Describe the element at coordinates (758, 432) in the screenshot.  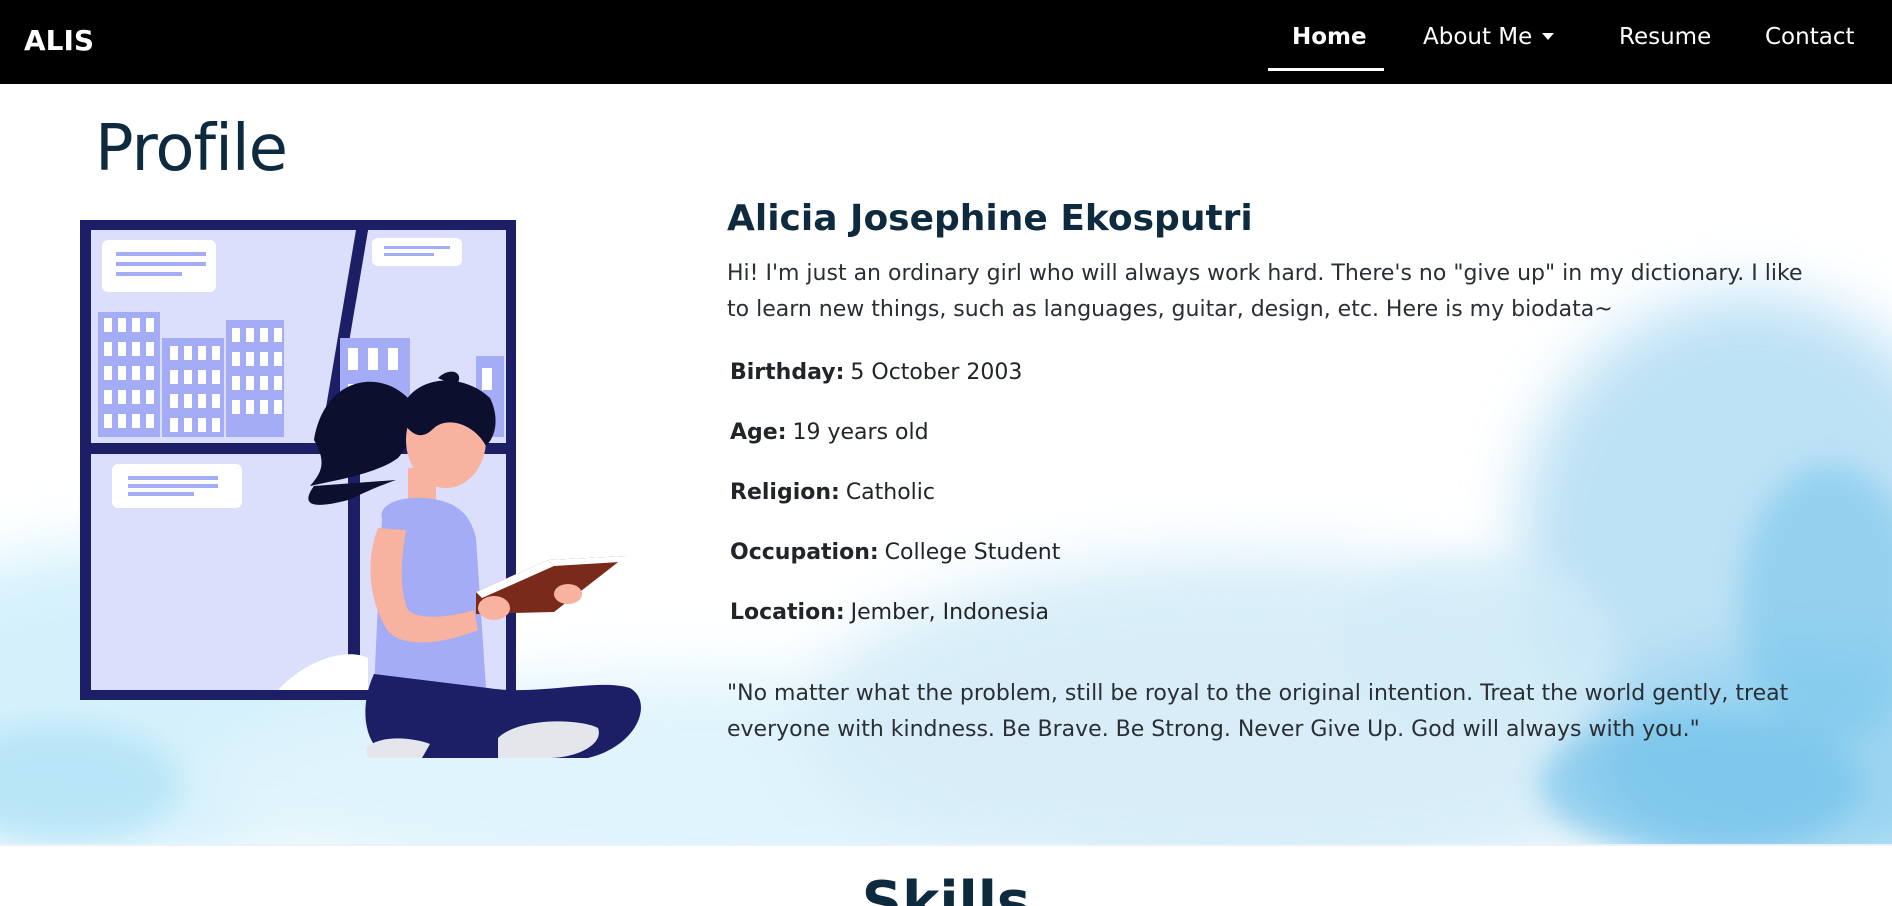
I see `biodata-label: Age:` at that location.